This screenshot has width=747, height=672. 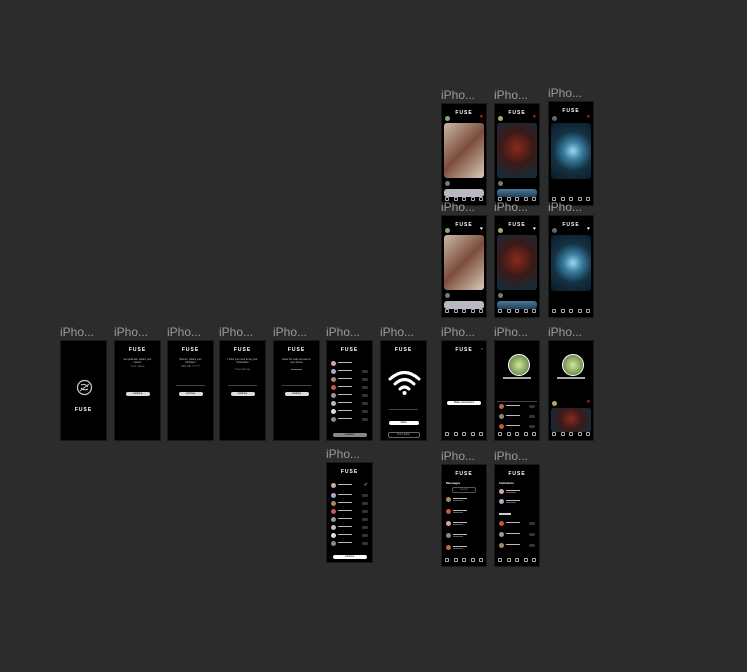 What do you see at coordinates (505, 514) in the screenshot?
I see `section-header` at bounding box center [505, 514].